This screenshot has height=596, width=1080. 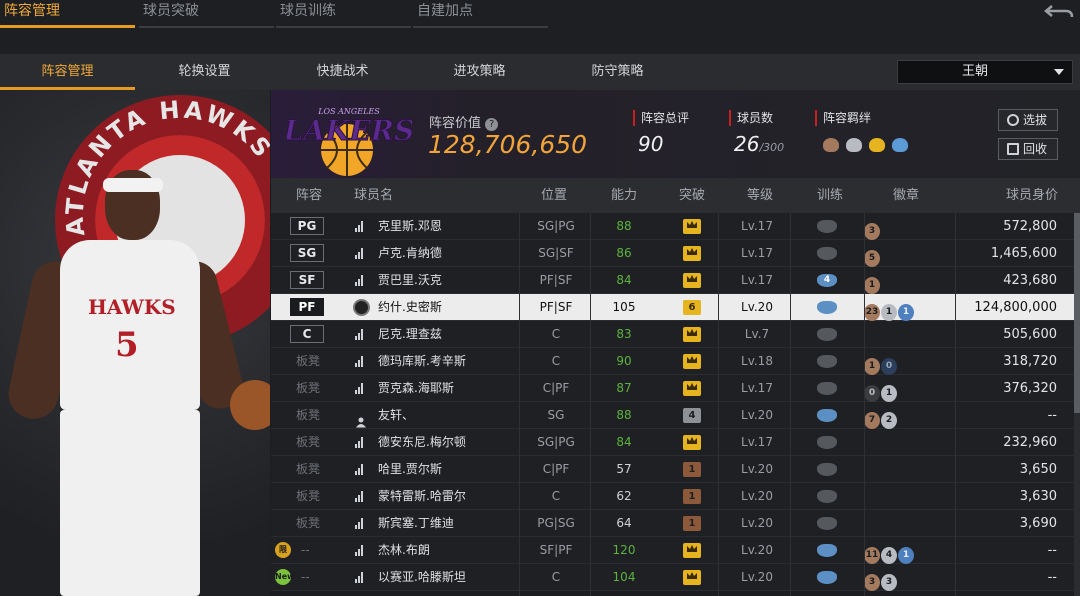 I want to click on toptab-lineup: 阵容管理, so click(x=67, y=14).